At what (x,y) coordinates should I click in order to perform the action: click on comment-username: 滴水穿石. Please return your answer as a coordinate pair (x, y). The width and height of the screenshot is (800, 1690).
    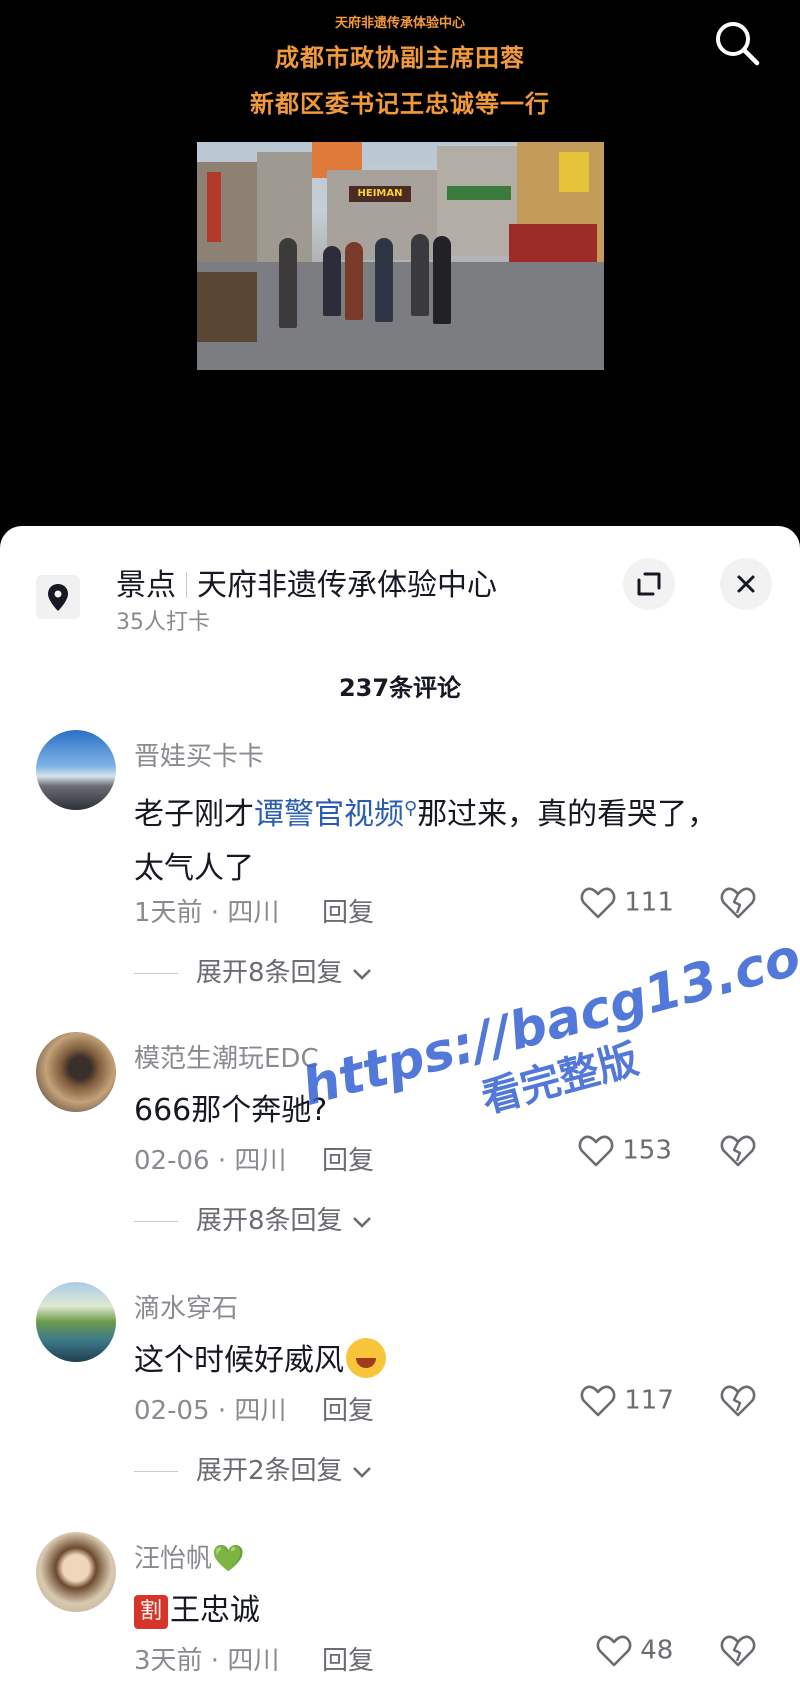
    Looking at the image, I should click on (186, 1306).